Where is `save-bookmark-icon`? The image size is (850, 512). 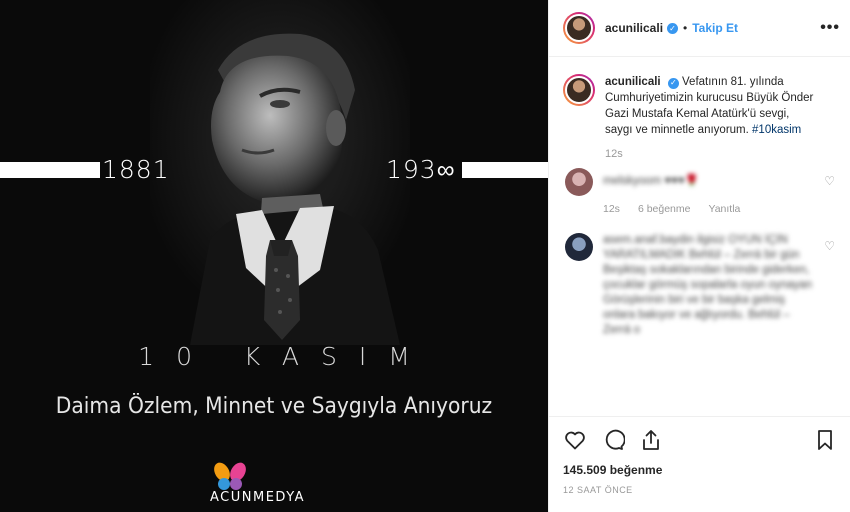
save-bookmark-icon is located at coordinates (825, 440).